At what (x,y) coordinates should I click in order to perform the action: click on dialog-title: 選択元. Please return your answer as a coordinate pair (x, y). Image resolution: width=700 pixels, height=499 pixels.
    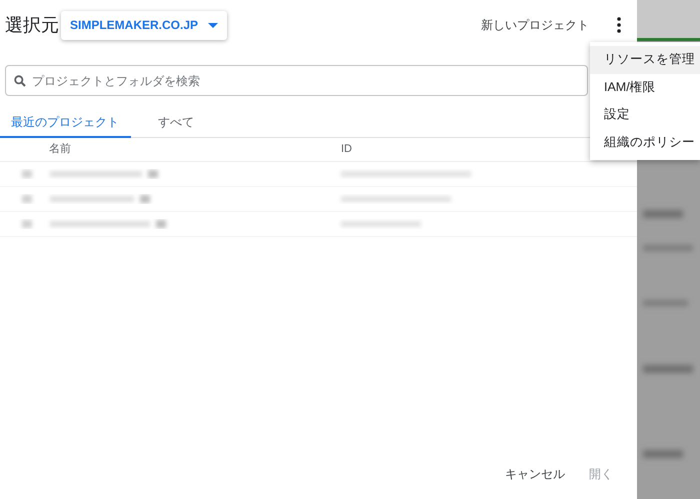
    Looking at the image, I should click on (32, 25).